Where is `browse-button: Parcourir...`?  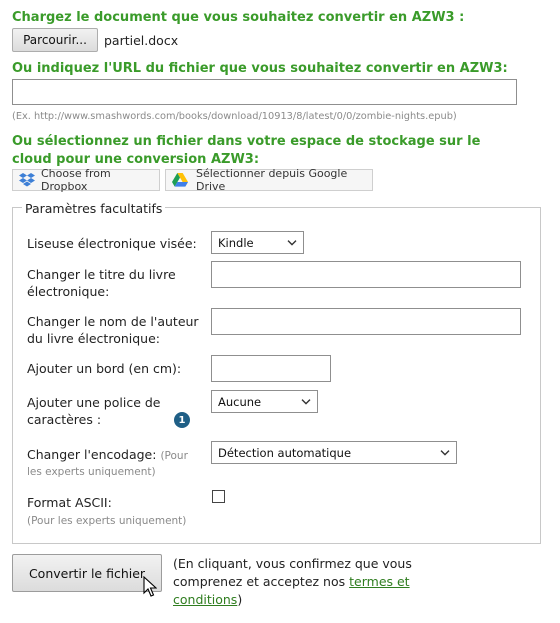 browse-button: Parcourir... is located at coordinates (55, 40).